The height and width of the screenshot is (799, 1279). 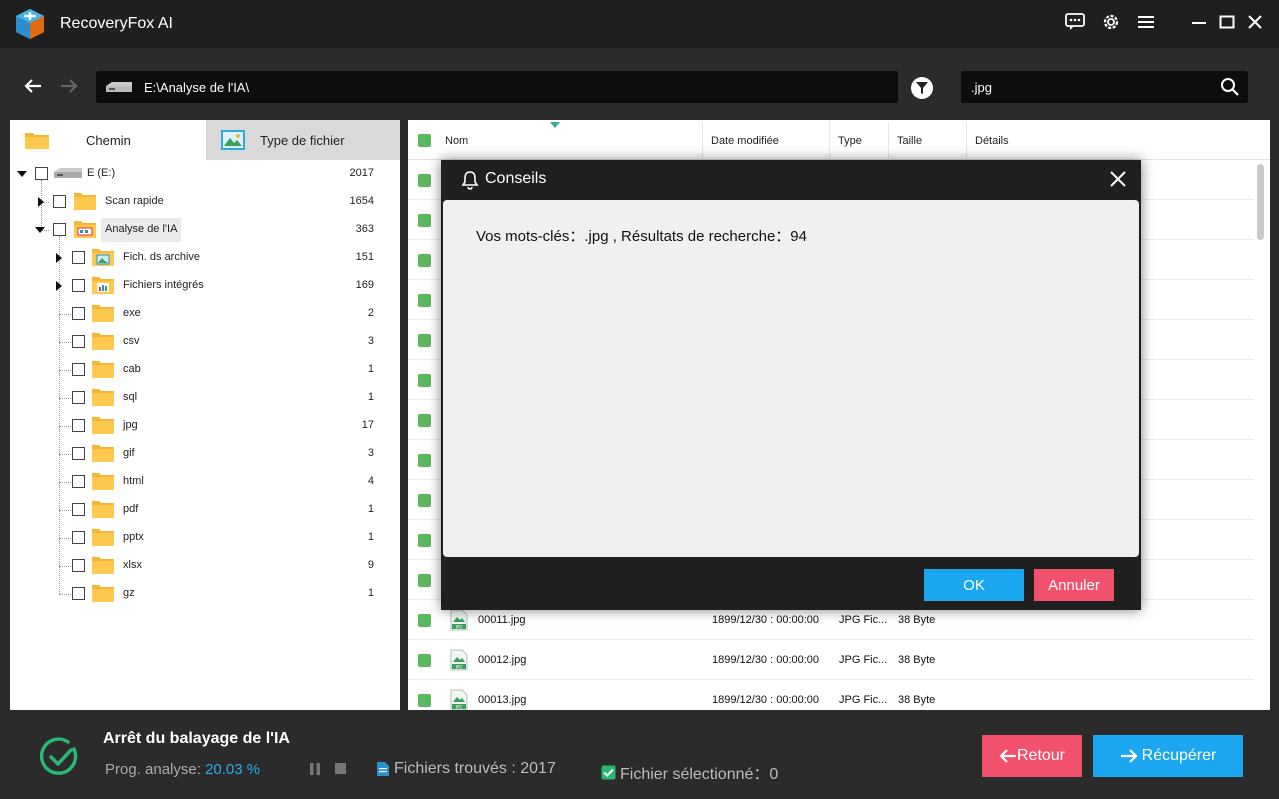 I want to click on recover-button-label: Récupérer, so click(x=1179, y=755).